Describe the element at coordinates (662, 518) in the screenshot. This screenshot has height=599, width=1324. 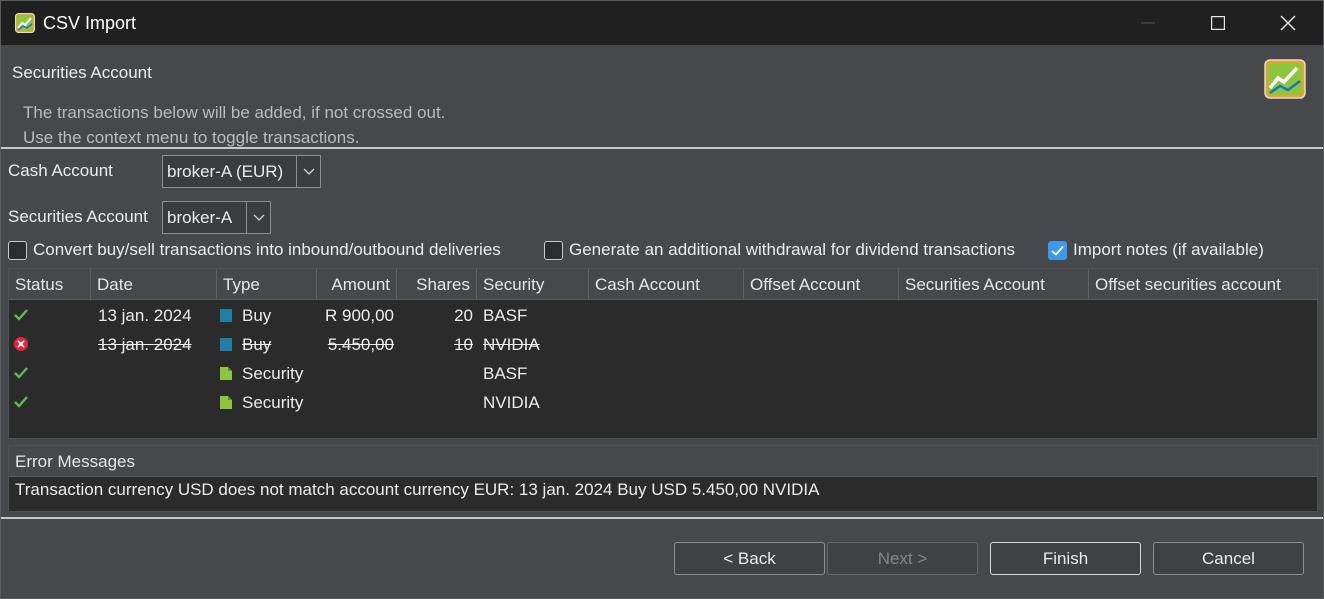
I see `footer-separator` at that location.